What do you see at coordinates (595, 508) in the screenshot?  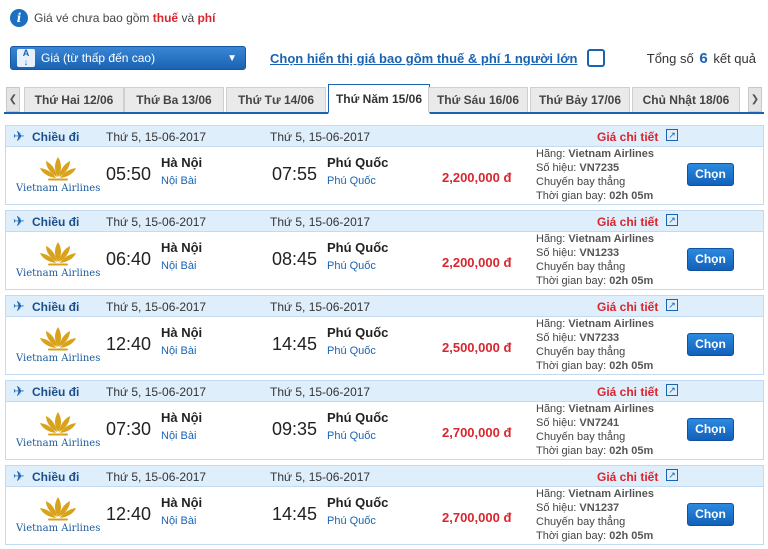 I see `flight-number-line: Số hiệu: VN1237` at bounding box center [595, 508].